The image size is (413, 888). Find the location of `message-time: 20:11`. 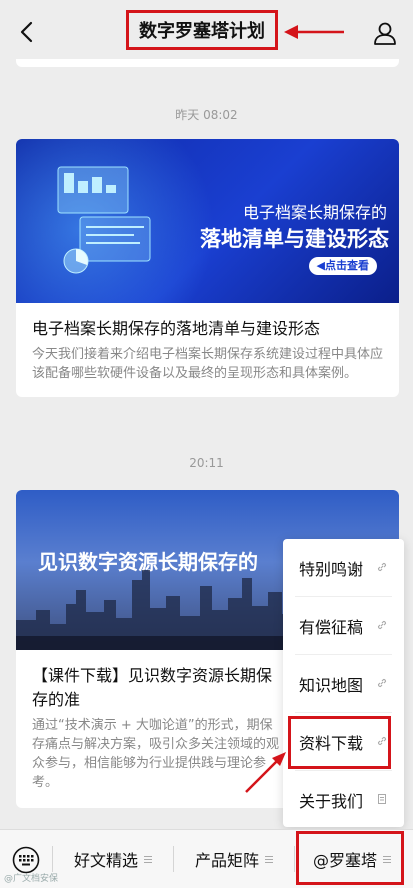

message-time: 20:11 is located at coordinates (206, 463).